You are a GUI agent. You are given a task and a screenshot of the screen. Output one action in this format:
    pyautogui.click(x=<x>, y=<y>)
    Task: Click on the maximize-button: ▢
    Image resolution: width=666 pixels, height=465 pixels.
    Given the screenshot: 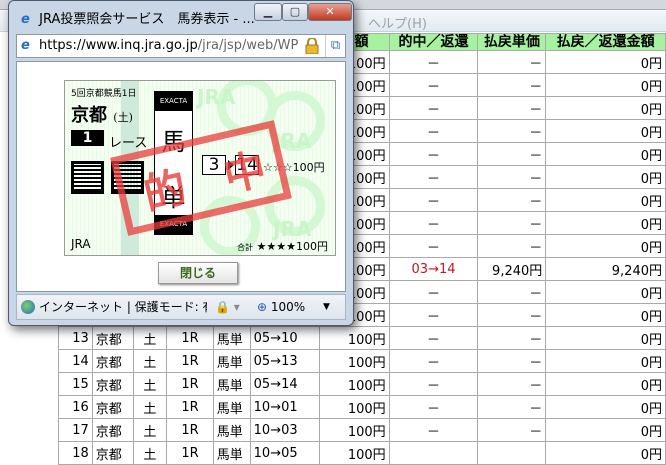 What is the action you would take?
    pyautogui.click(x=295, y=12)
    